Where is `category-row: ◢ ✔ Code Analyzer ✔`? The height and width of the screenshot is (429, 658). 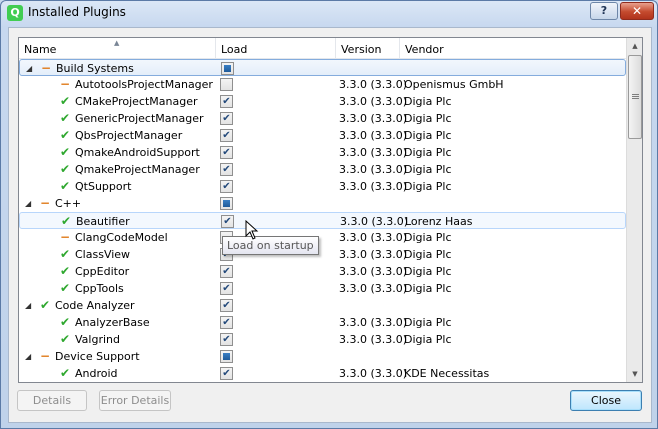 category-row: ◢ ✔ Code Analyzer ✔ is located at coordinates (322, 305).